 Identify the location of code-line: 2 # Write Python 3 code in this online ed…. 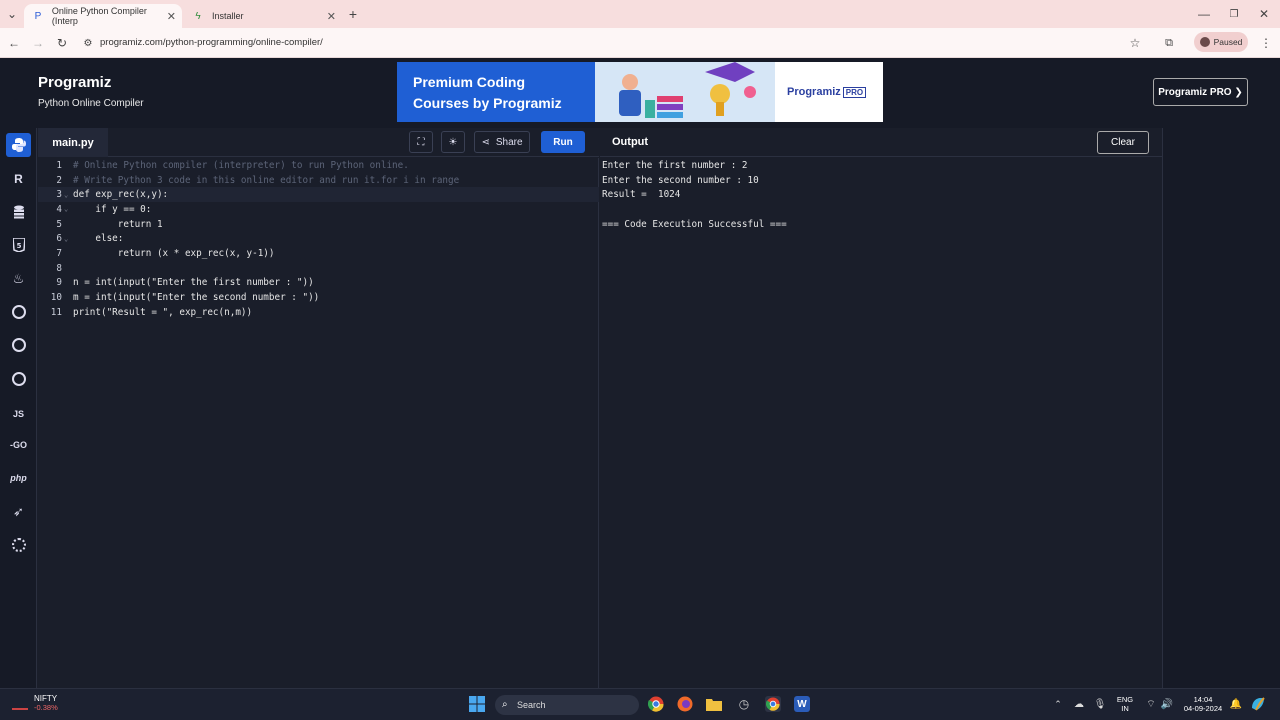
(258, 180).